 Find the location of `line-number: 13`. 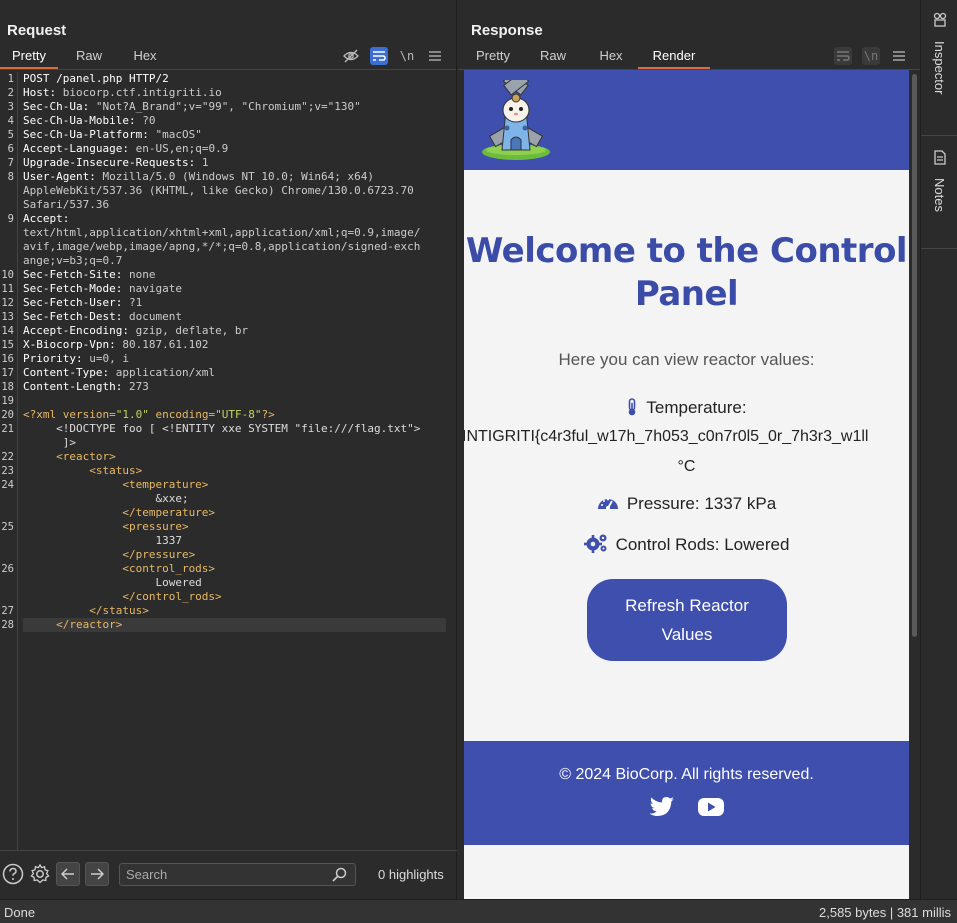

line-number: 13 is located at coordinates (7, 317).